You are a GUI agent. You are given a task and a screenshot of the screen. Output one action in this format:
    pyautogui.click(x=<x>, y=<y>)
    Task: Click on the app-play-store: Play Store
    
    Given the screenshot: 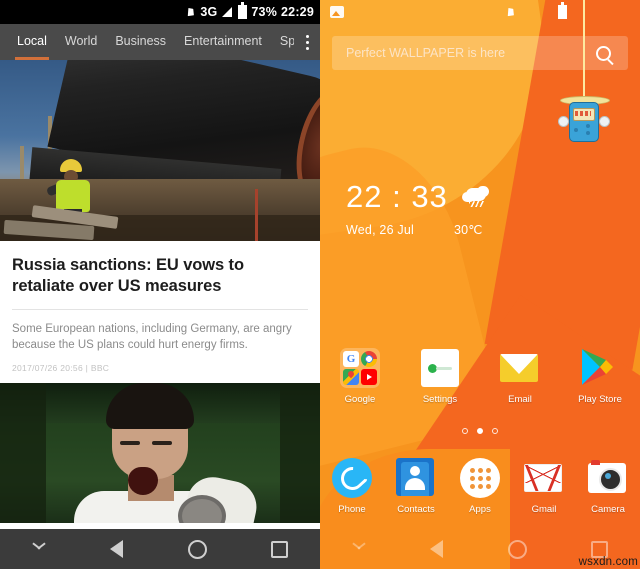 What is the action you would take?
    pyautogui.click(x=600, y=376)
    